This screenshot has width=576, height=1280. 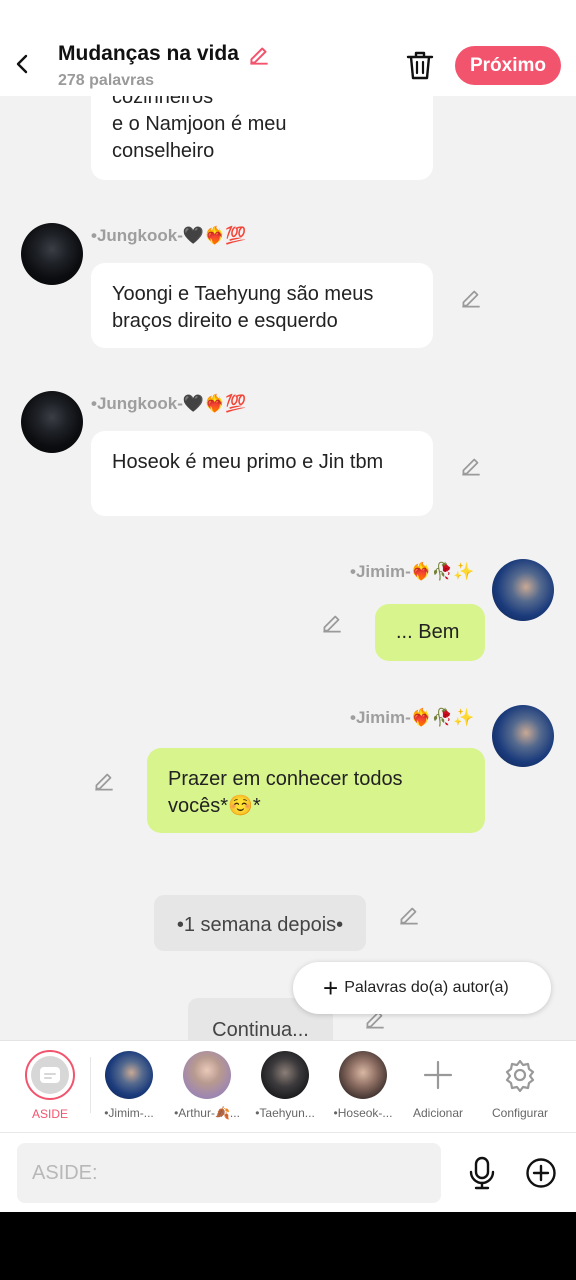 What do you see at coordinates (163, 151) in the screenshot?
I see `message-line: conselheiro` at bounding box center [163, 151].